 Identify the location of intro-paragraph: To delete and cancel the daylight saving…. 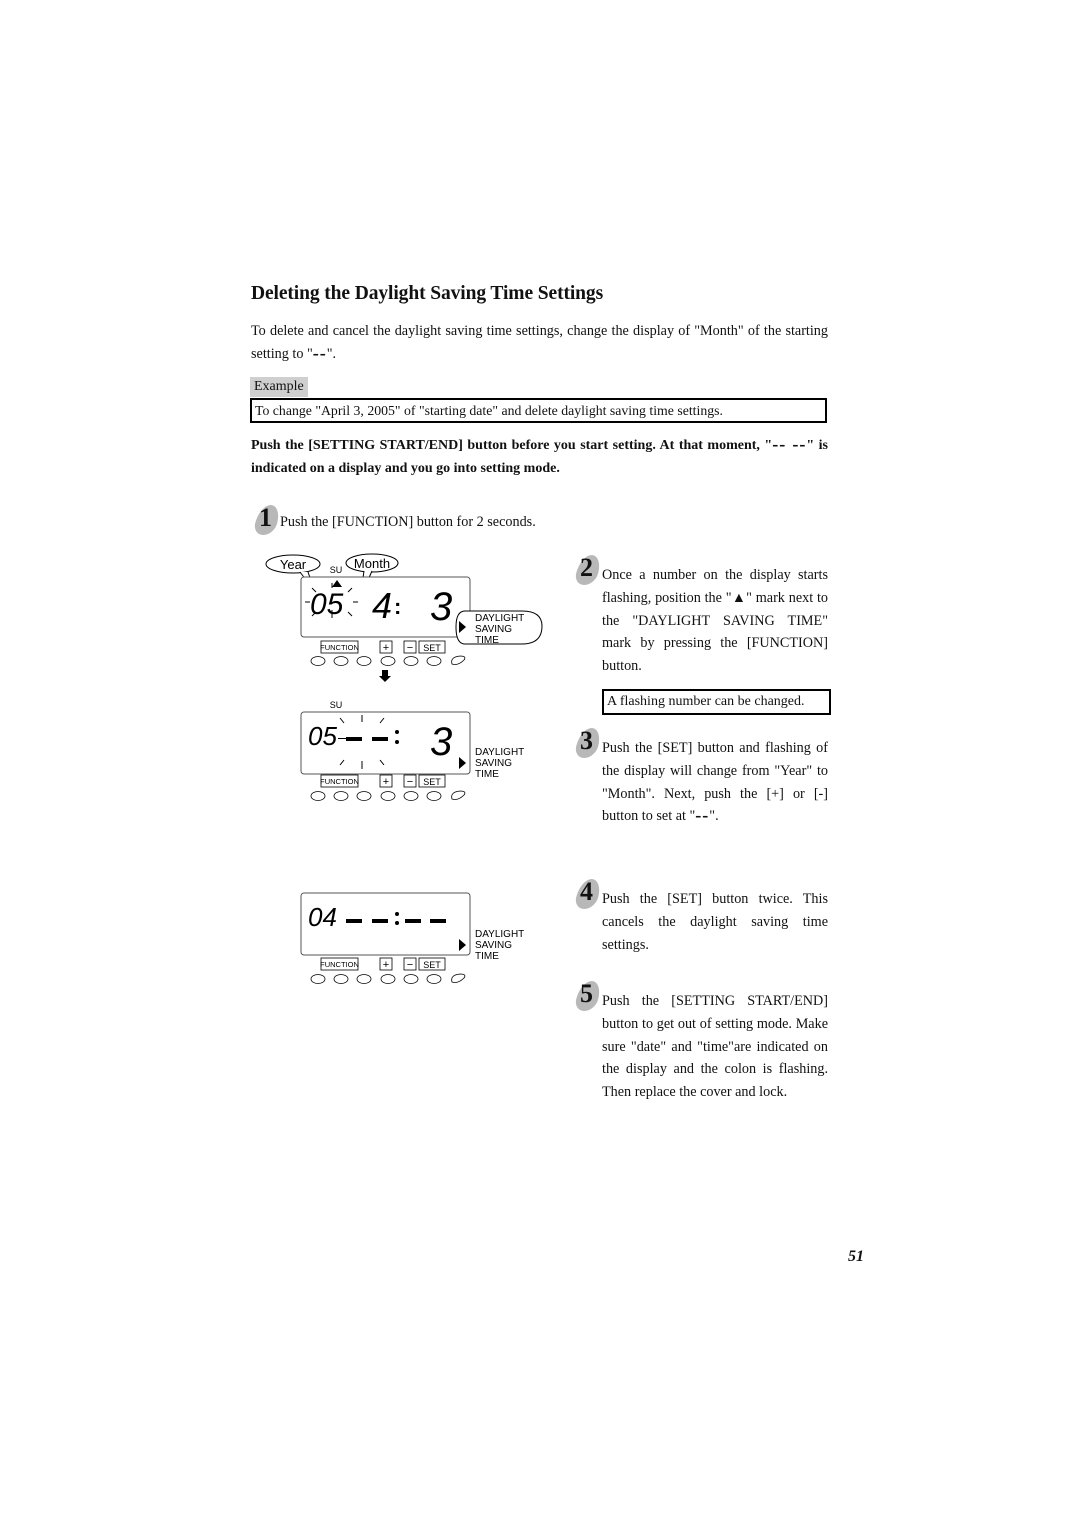
(539, 343).